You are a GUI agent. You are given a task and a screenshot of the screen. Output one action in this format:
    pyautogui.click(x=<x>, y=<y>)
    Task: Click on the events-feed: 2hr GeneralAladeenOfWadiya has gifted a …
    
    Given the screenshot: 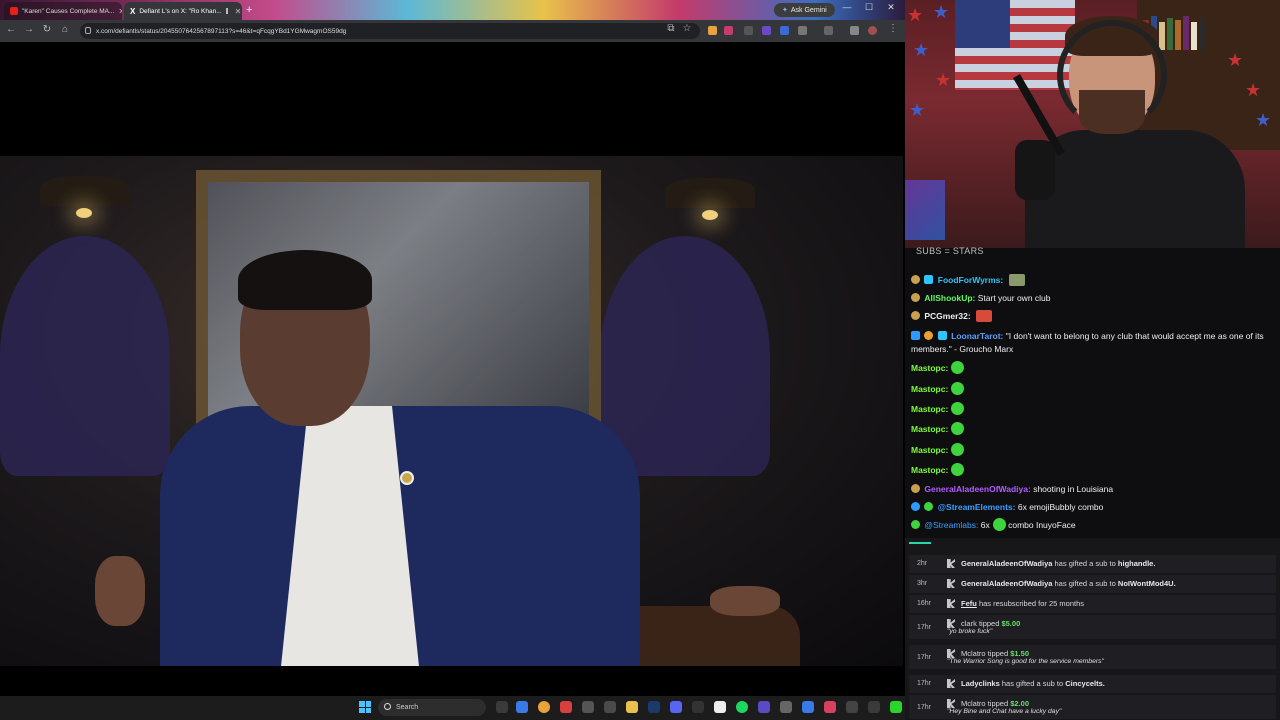 What is the action you would take?
    pyautogui.click(x=1092, y=629)
    